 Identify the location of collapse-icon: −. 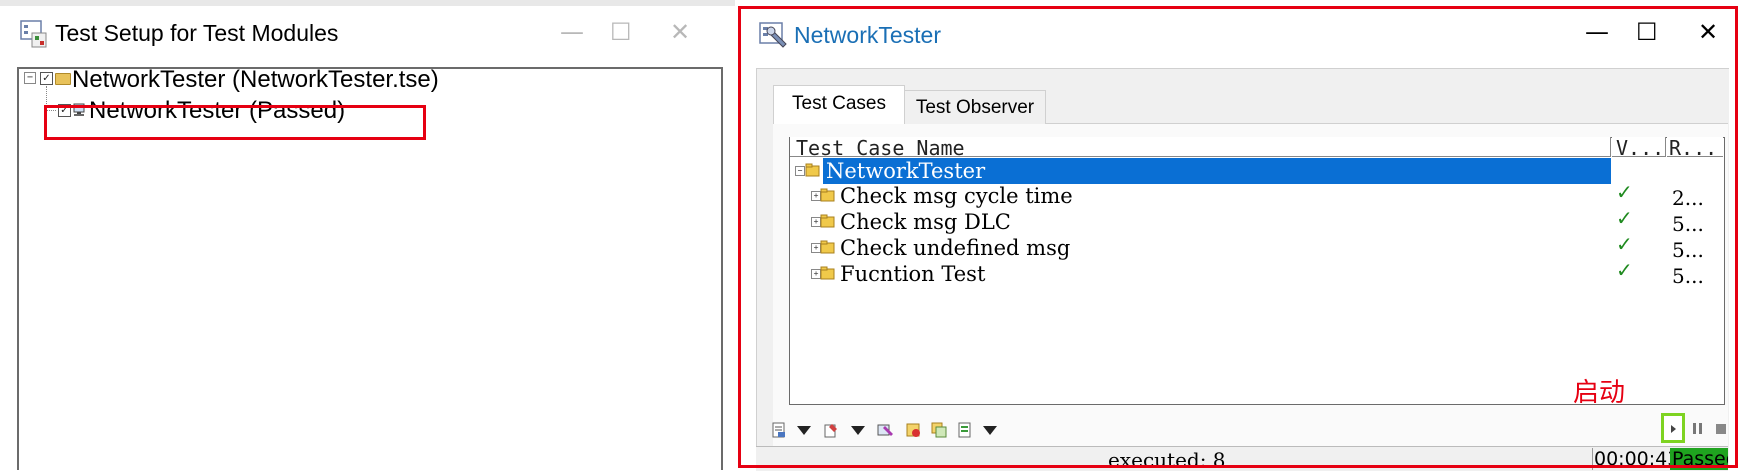
(30, 78).